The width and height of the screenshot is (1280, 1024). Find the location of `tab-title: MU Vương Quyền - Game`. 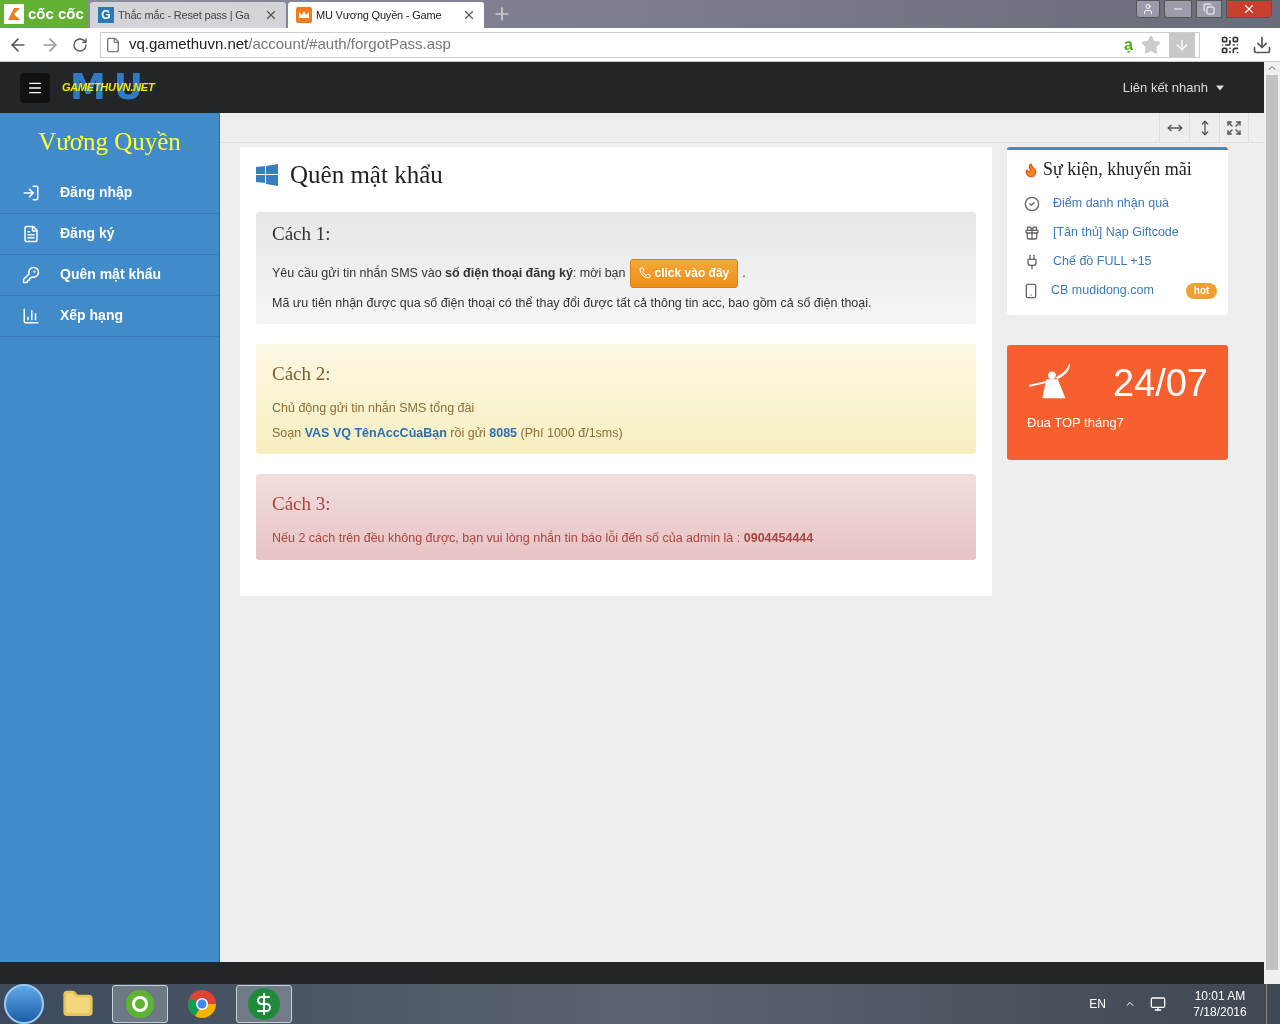

tab-title: MU Vương Quyền - Game is located at coordinates (379, 15).